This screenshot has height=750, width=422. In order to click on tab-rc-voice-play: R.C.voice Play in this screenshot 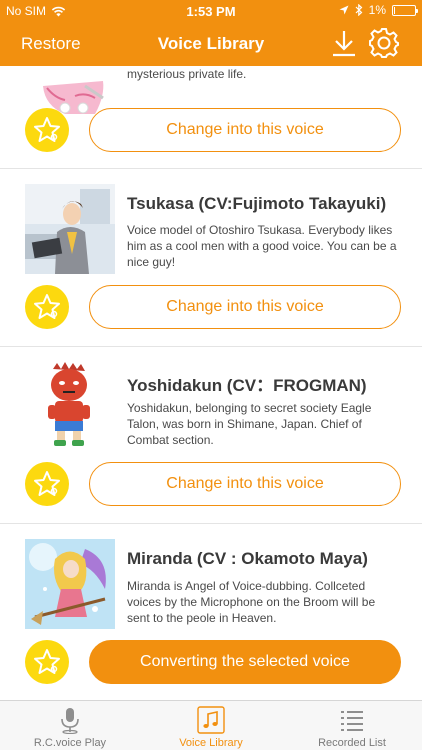, I will do `click(70, 725)`.